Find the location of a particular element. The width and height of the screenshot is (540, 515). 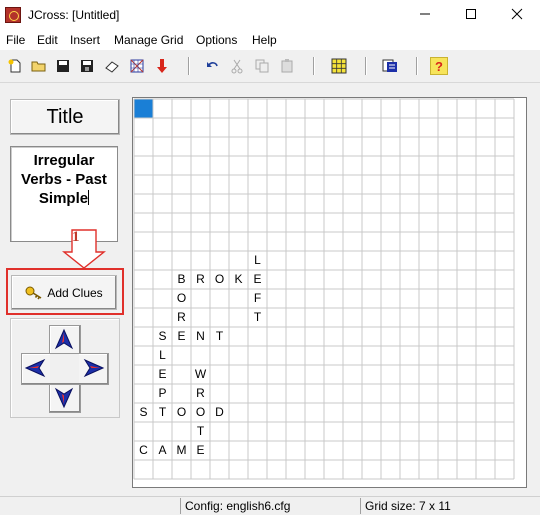

grid-letter: F is located at coordinates (257, 298).